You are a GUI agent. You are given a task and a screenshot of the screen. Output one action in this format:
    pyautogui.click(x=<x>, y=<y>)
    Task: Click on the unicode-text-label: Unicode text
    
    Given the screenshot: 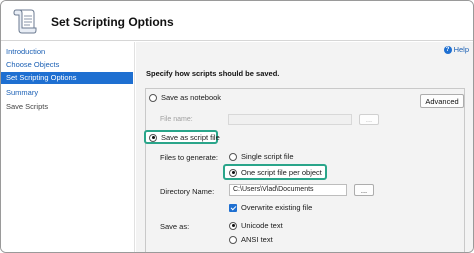 What is the action you would take?
    pyautogui.click(x=262, y=225)
    